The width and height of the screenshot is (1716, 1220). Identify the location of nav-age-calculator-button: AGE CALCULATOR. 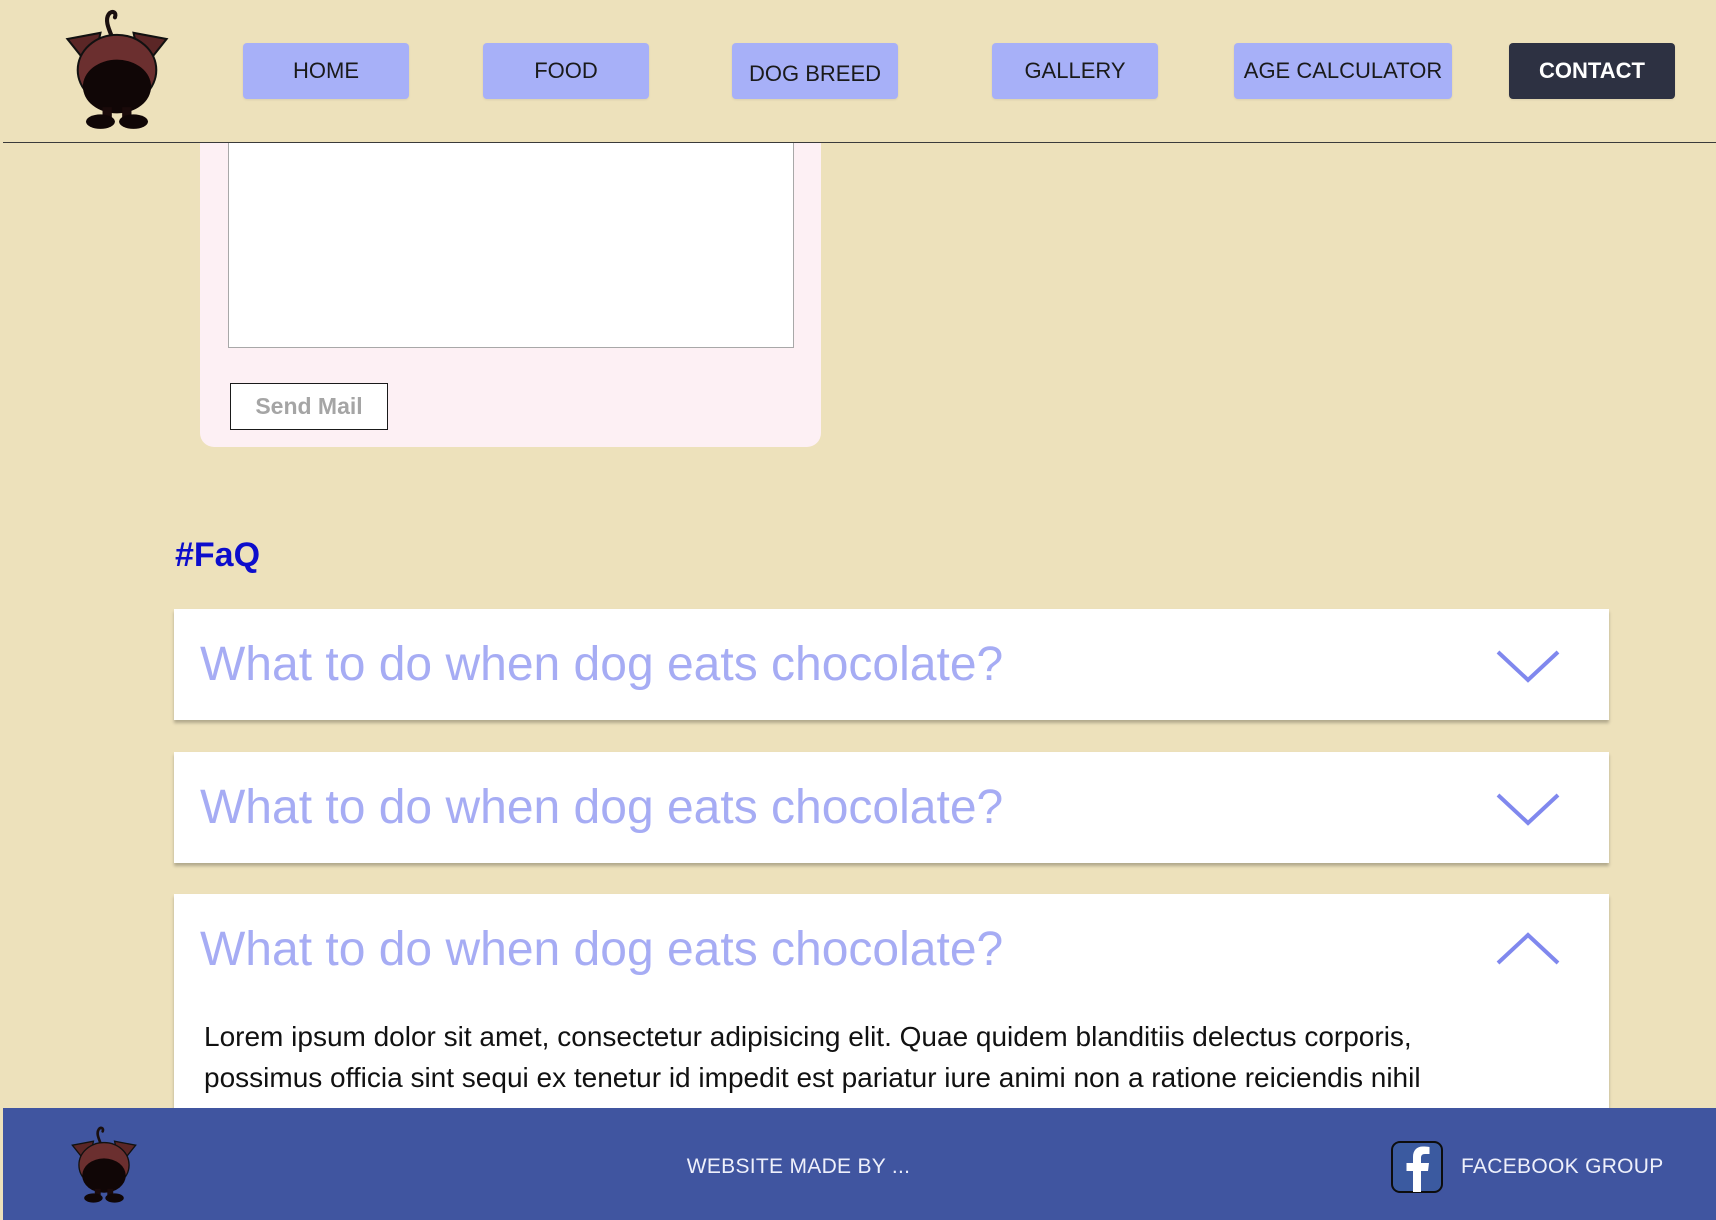
(1343, 71).